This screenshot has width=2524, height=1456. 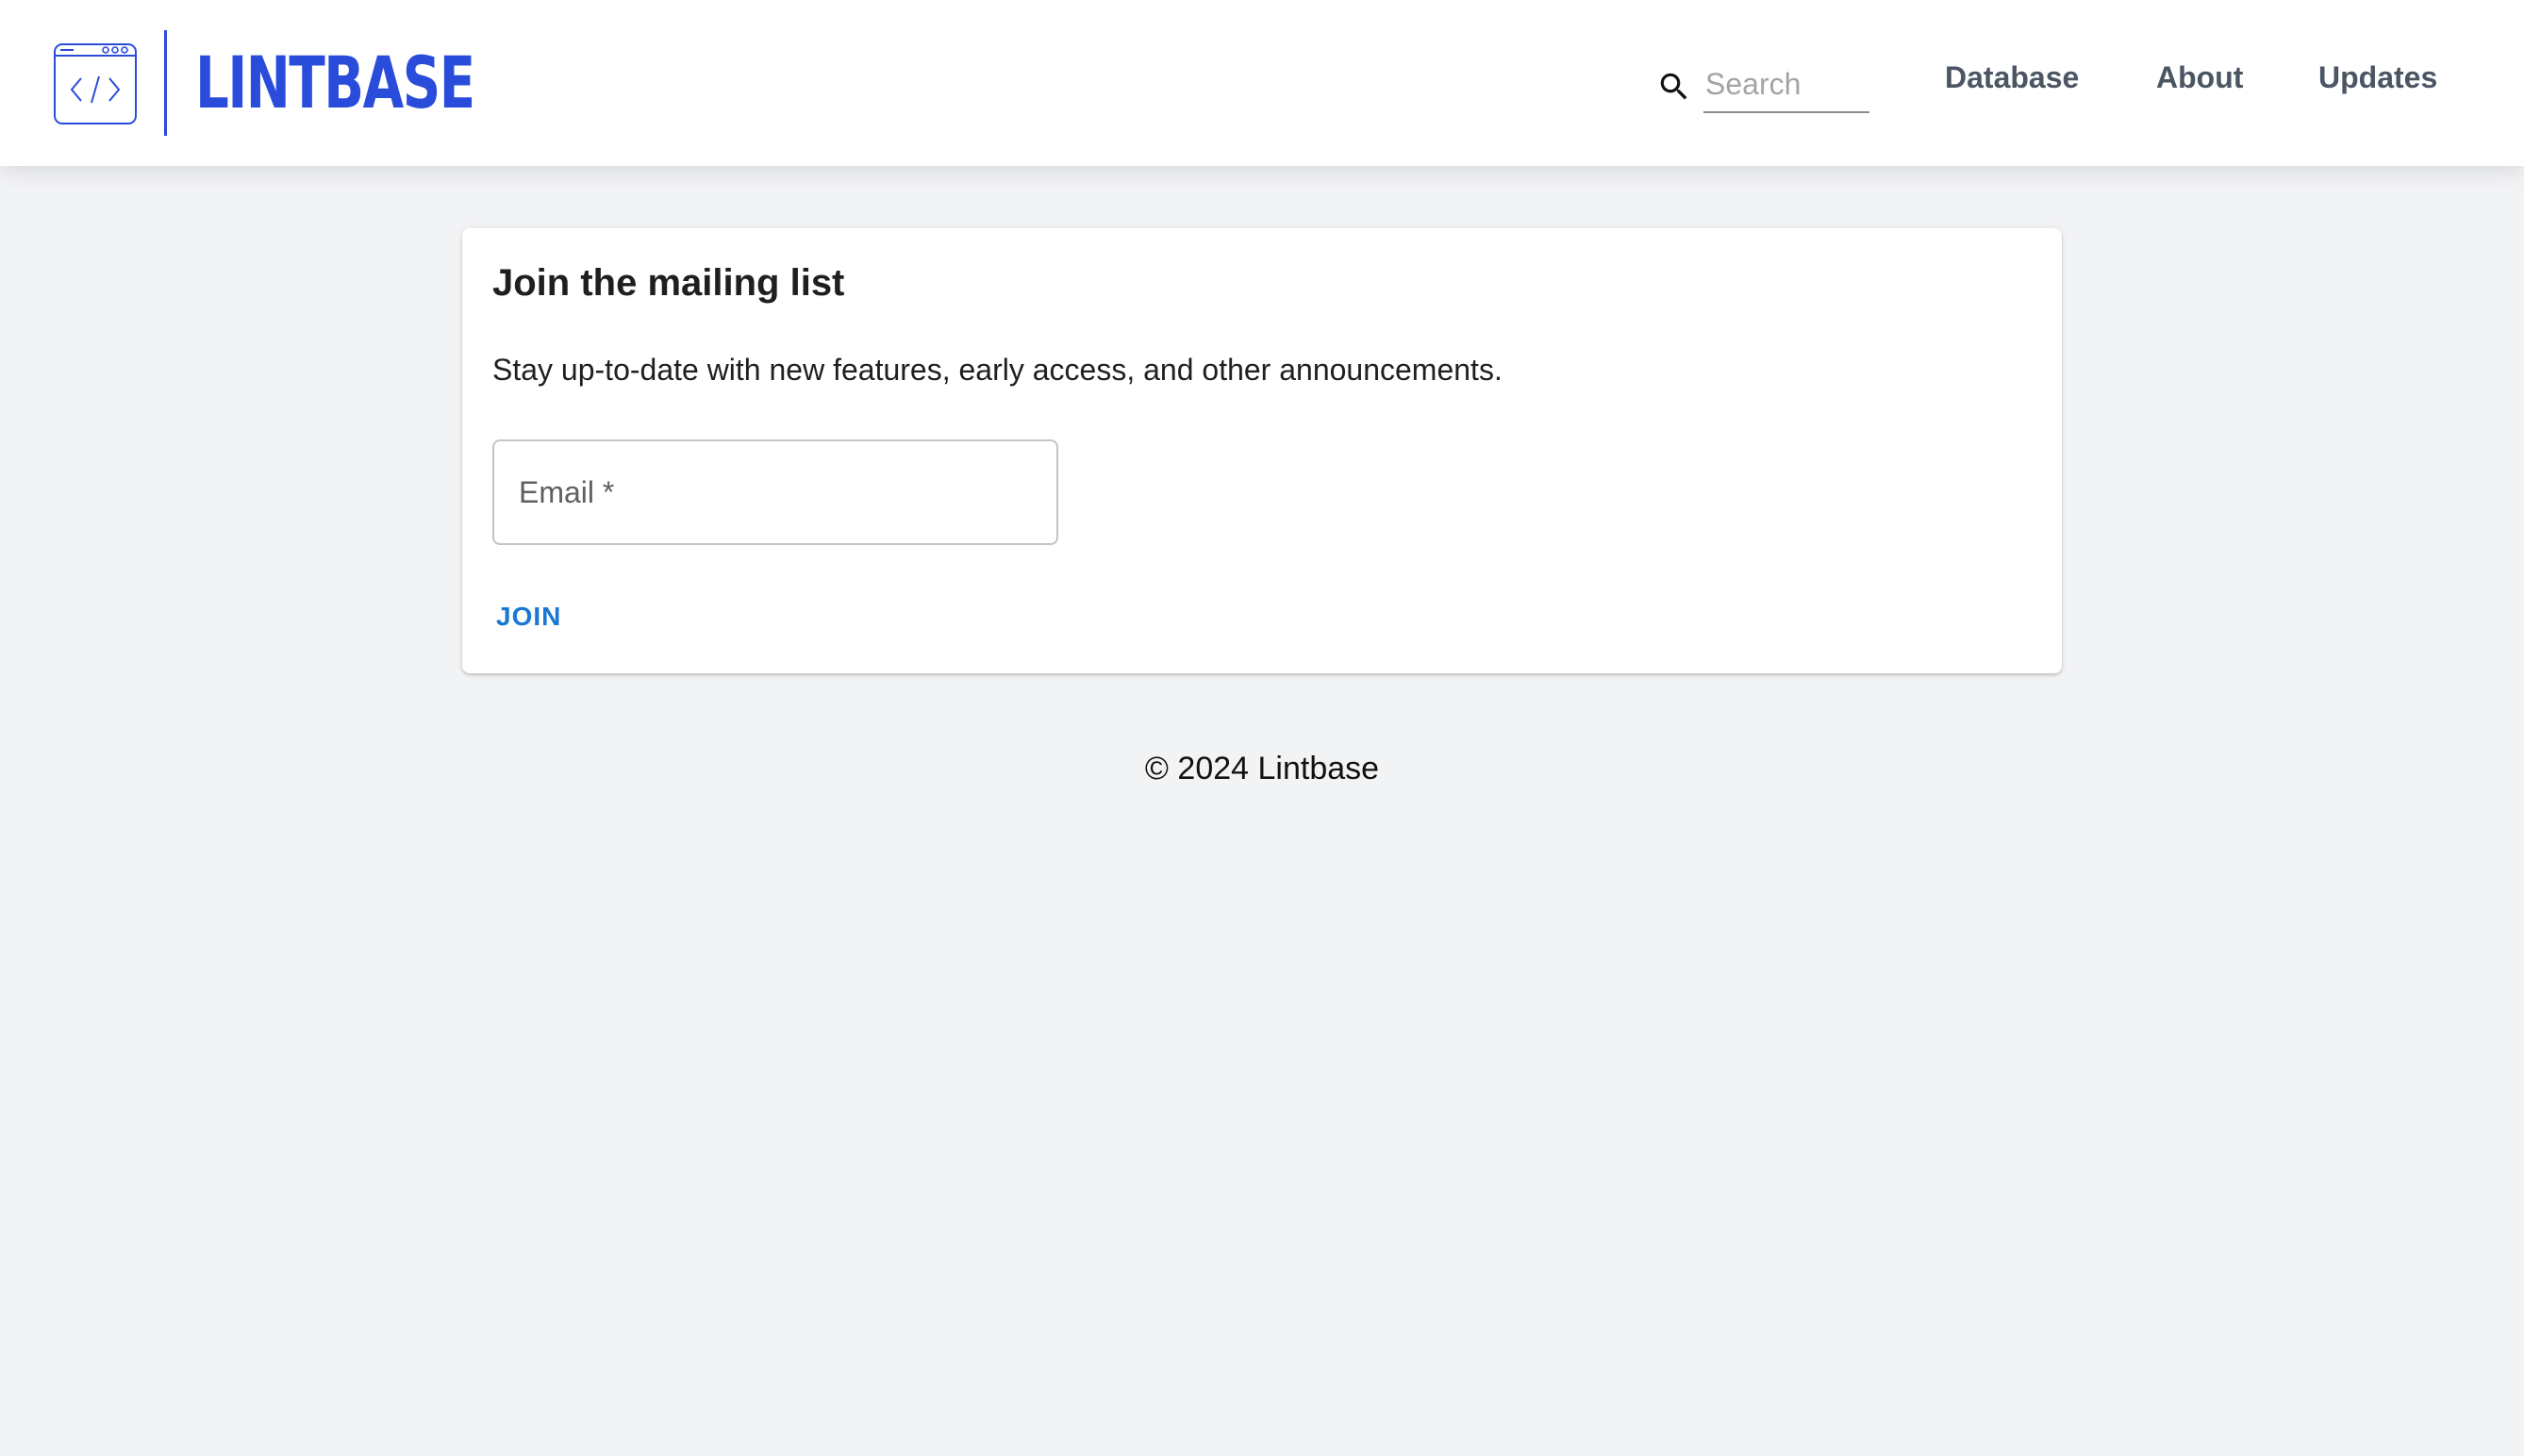 What do you see at coordinates (668, 283) in the screenshot?
I see `mailing-list-title: Join the mailing list` at bounding box center [668, 283].